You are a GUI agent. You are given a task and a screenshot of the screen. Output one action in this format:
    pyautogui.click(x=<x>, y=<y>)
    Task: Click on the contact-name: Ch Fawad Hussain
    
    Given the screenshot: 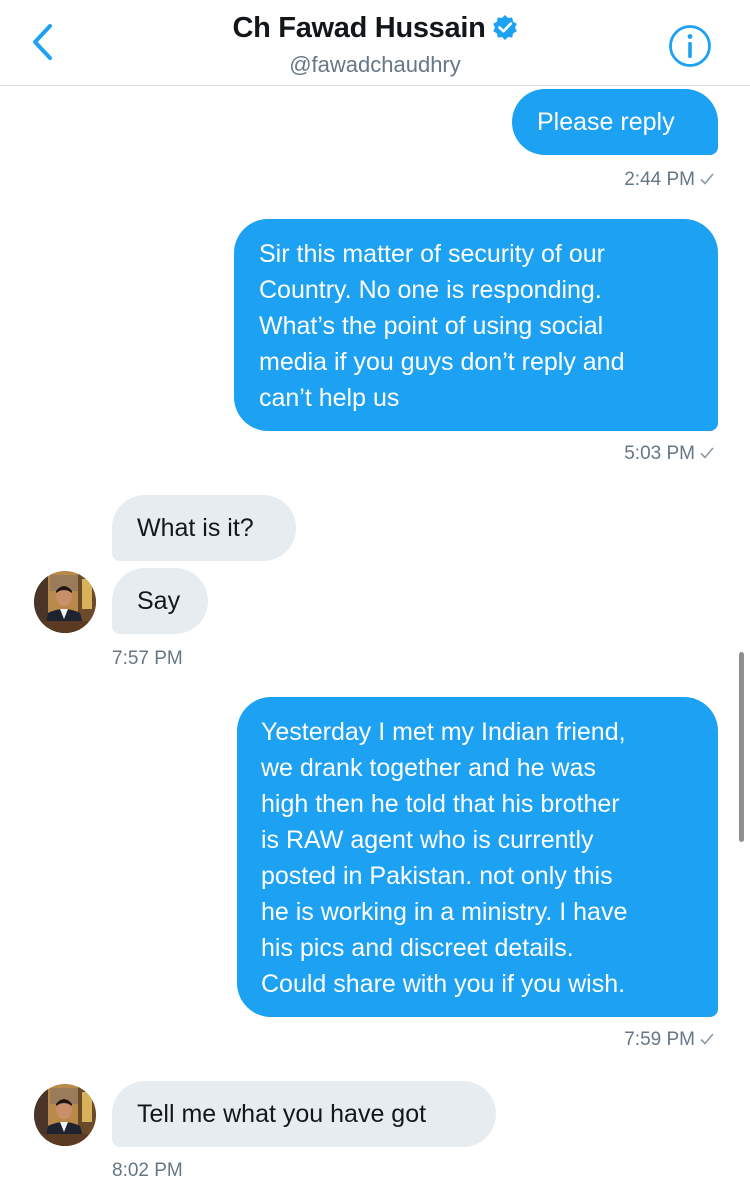 What is the action you would take?
    pyautogui.click(x=359, y=28)
    